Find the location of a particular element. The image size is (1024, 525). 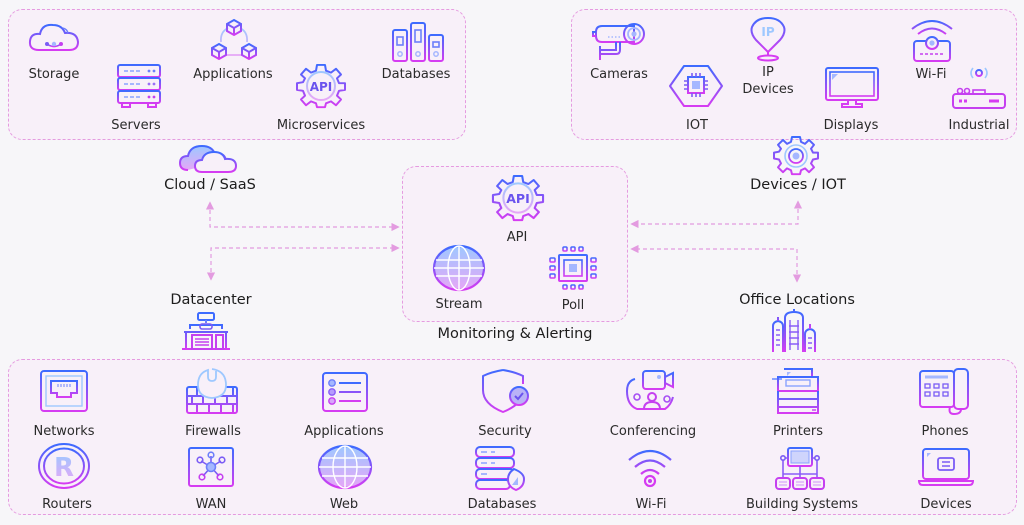

ip-devices-label-line2: Devices is located at coordinates (768, 89).